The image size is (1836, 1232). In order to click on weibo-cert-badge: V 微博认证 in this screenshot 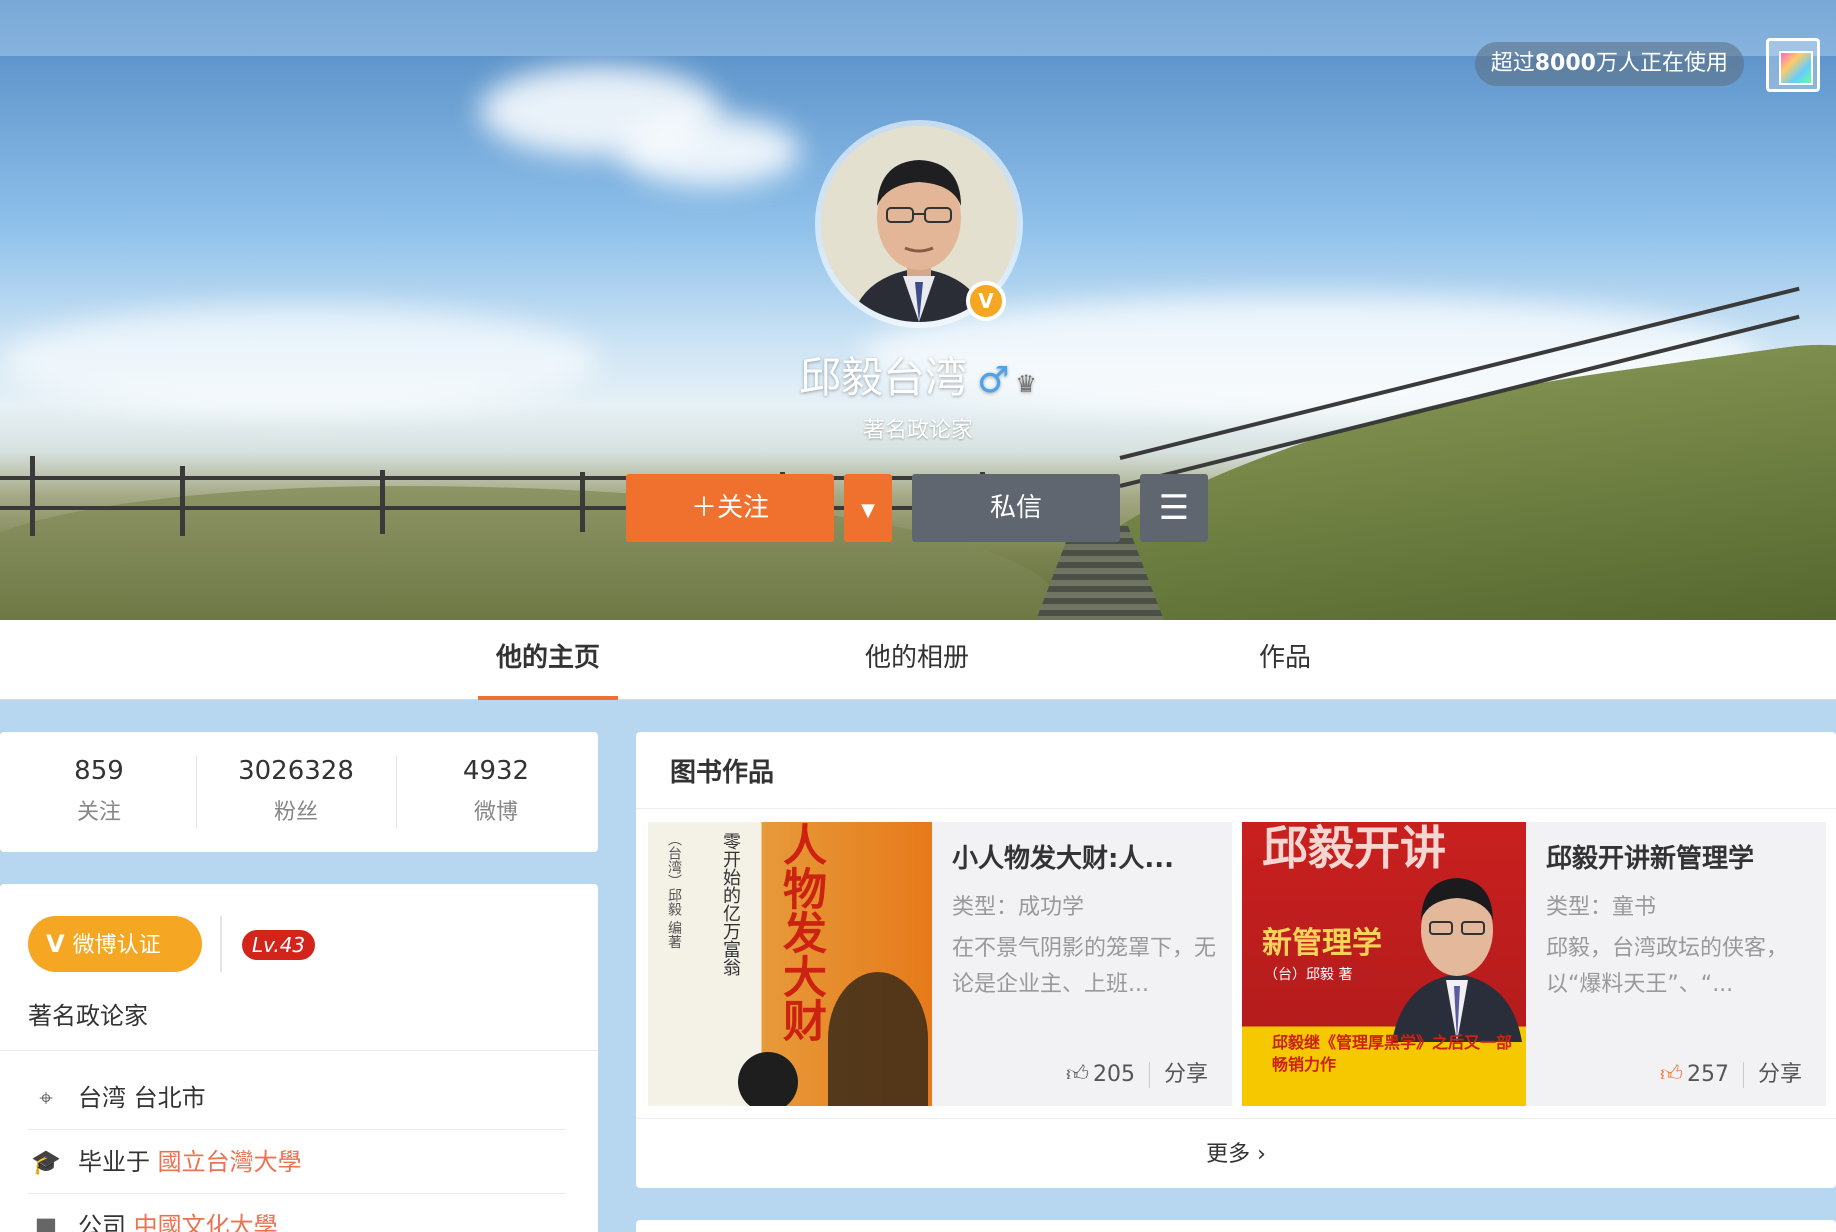, I will do `click(115, 944)`.